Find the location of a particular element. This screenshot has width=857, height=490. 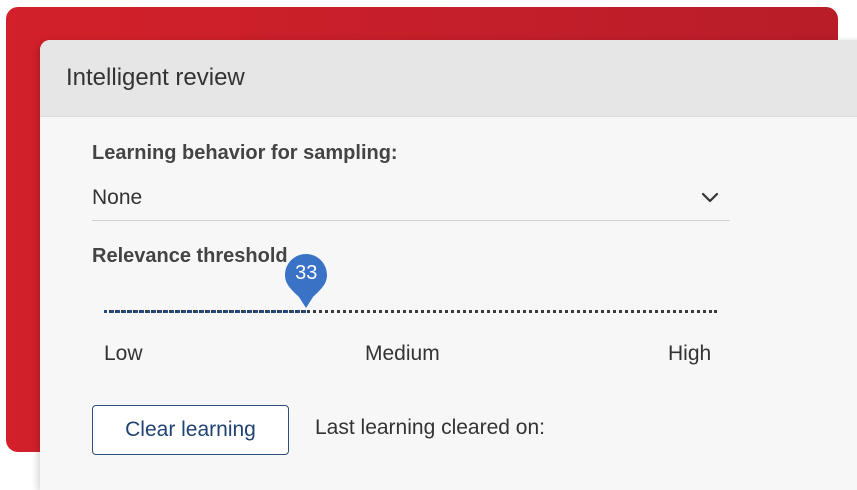

scale-label-medium: Medium is located at coordinates (402, 353).